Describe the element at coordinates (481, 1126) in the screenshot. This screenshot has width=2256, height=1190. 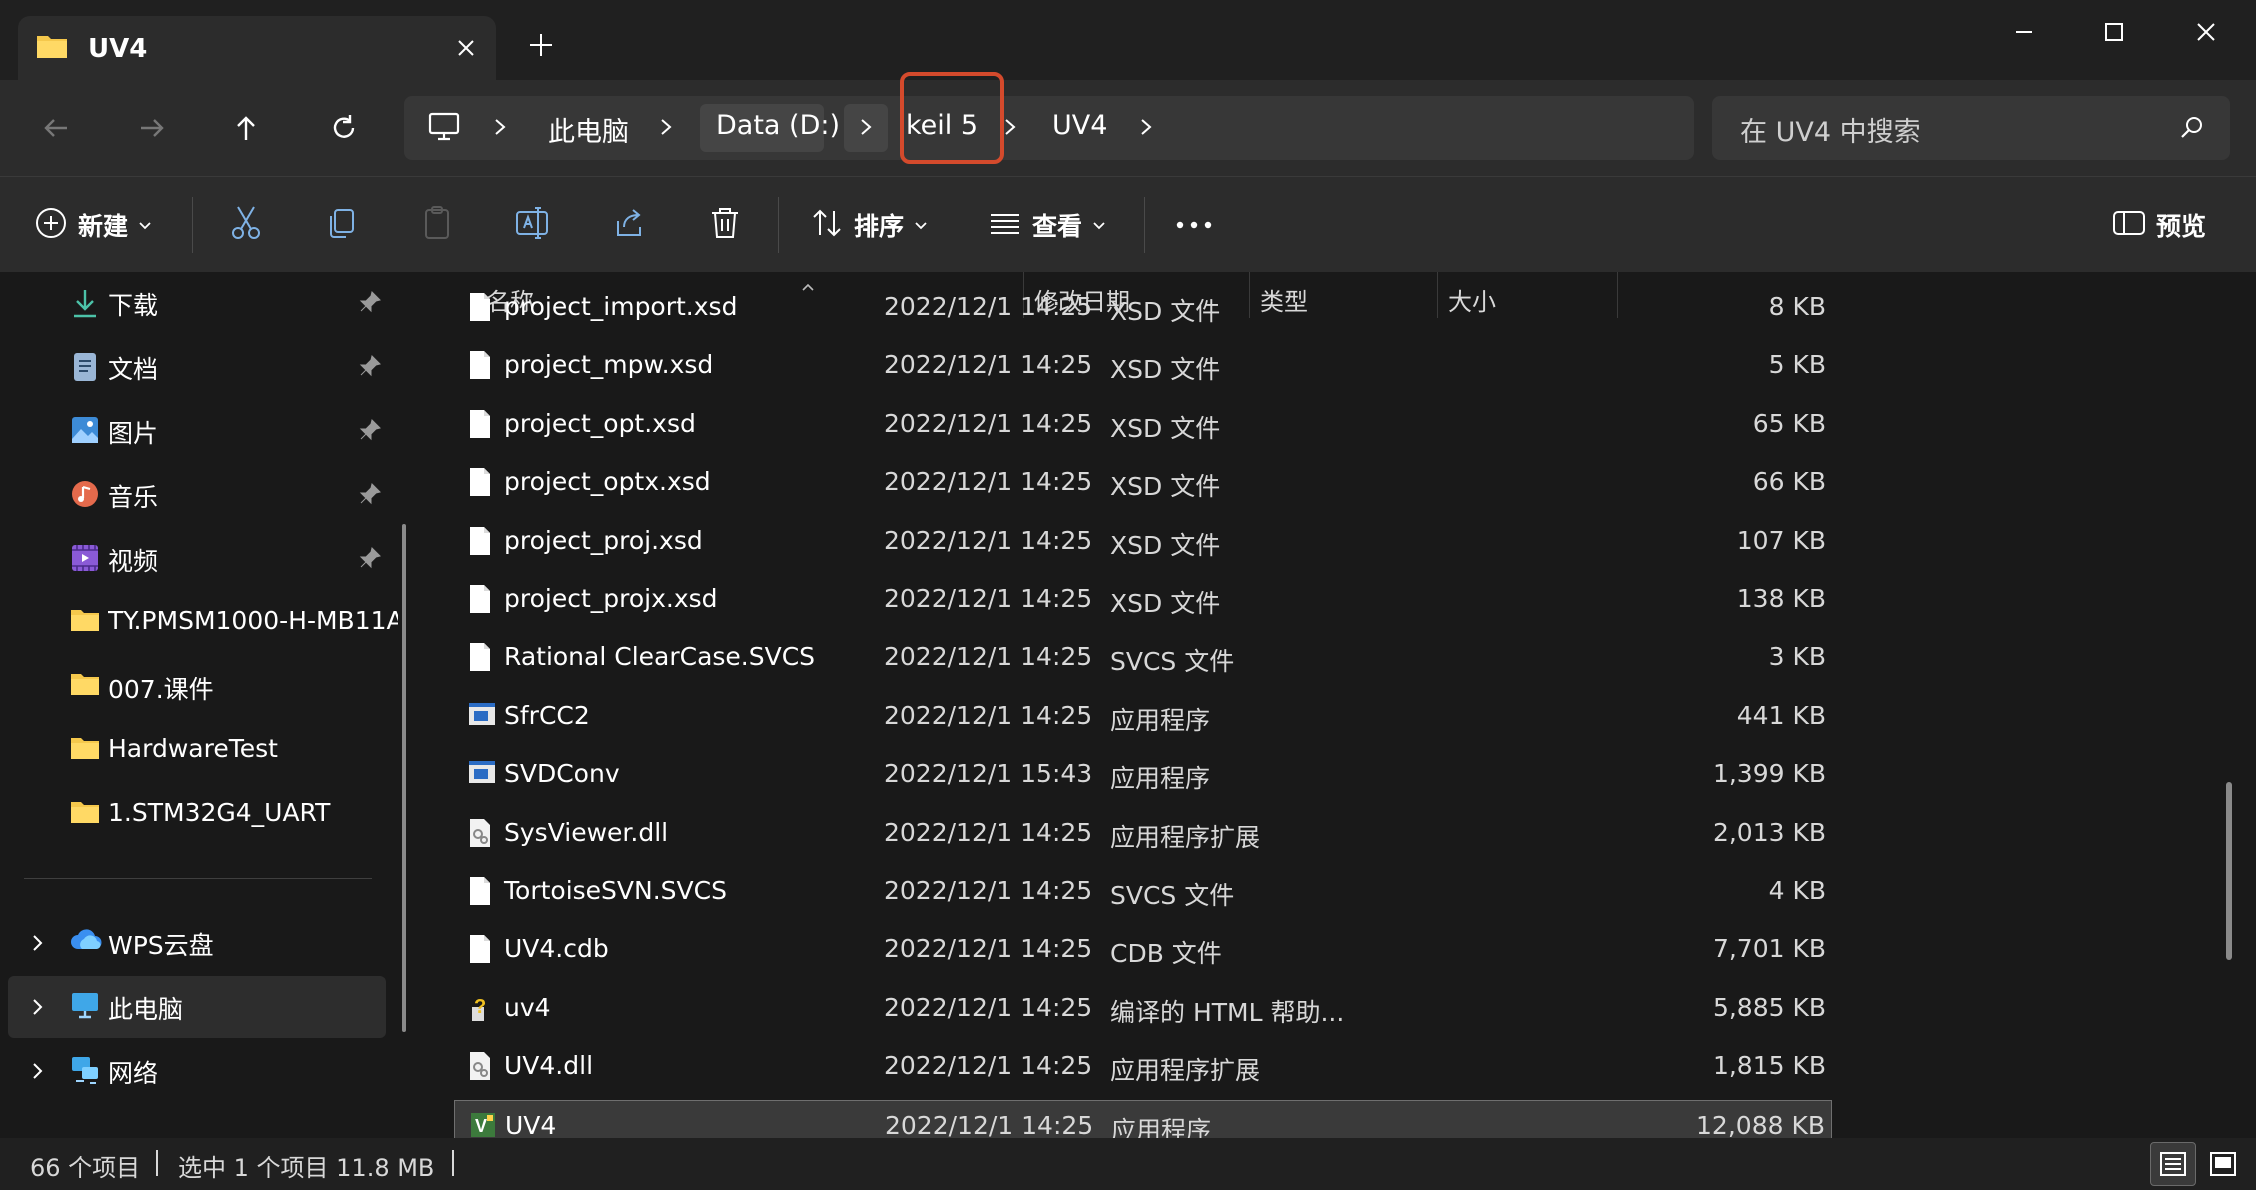
I see `svg-text: V` at that location.